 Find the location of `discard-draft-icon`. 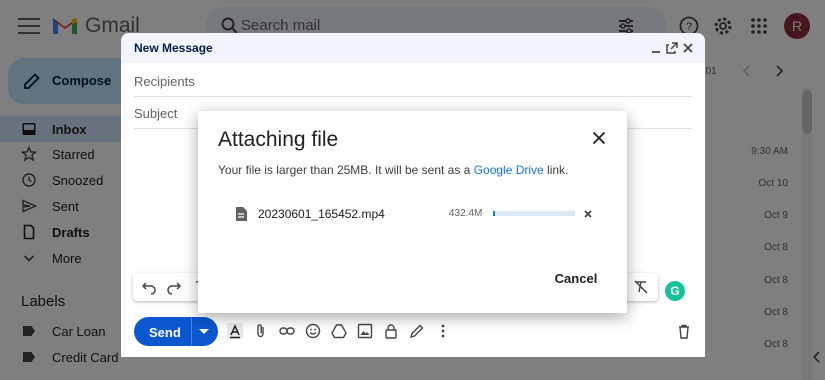

discard-draft-icon is located at coordinates (684, 331).